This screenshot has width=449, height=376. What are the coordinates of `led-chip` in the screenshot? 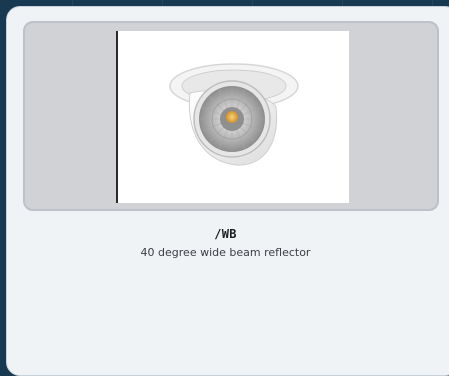 It's located at (232, 117).